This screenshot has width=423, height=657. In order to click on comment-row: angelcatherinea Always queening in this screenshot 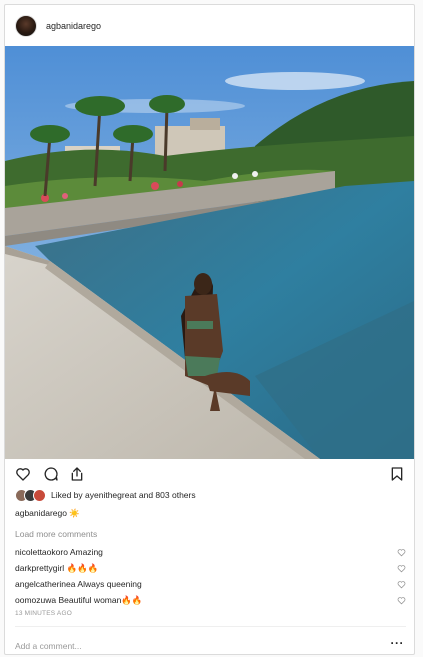, I will do `click(210, 584)`.